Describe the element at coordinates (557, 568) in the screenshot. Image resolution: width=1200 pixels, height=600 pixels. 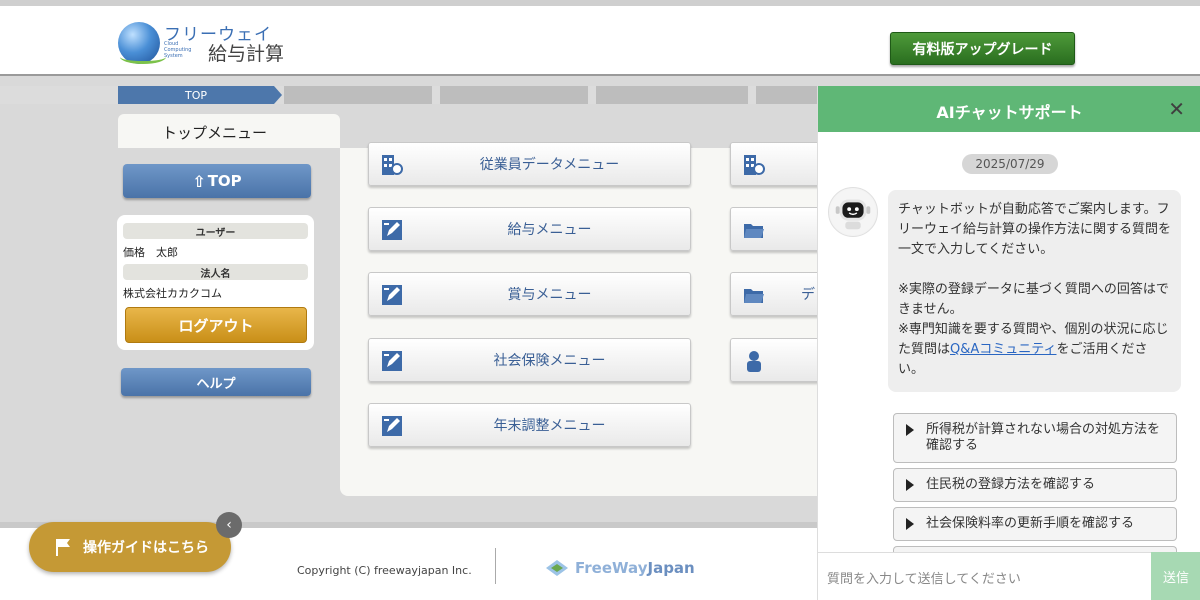
I see `diamond-logo-icon` at that location.